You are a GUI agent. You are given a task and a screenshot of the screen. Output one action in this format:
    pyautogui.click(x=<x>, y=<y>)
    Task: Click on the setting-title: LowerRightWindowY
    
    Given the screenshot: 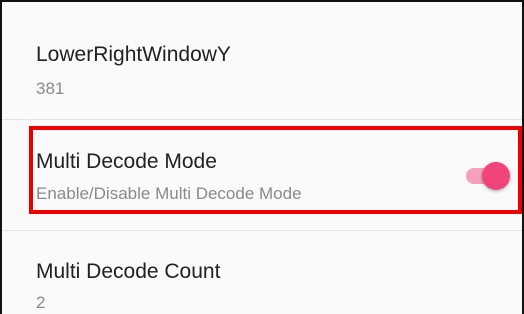 What is the action you would take?
    pyautogui.click(x=133, y=54)
    